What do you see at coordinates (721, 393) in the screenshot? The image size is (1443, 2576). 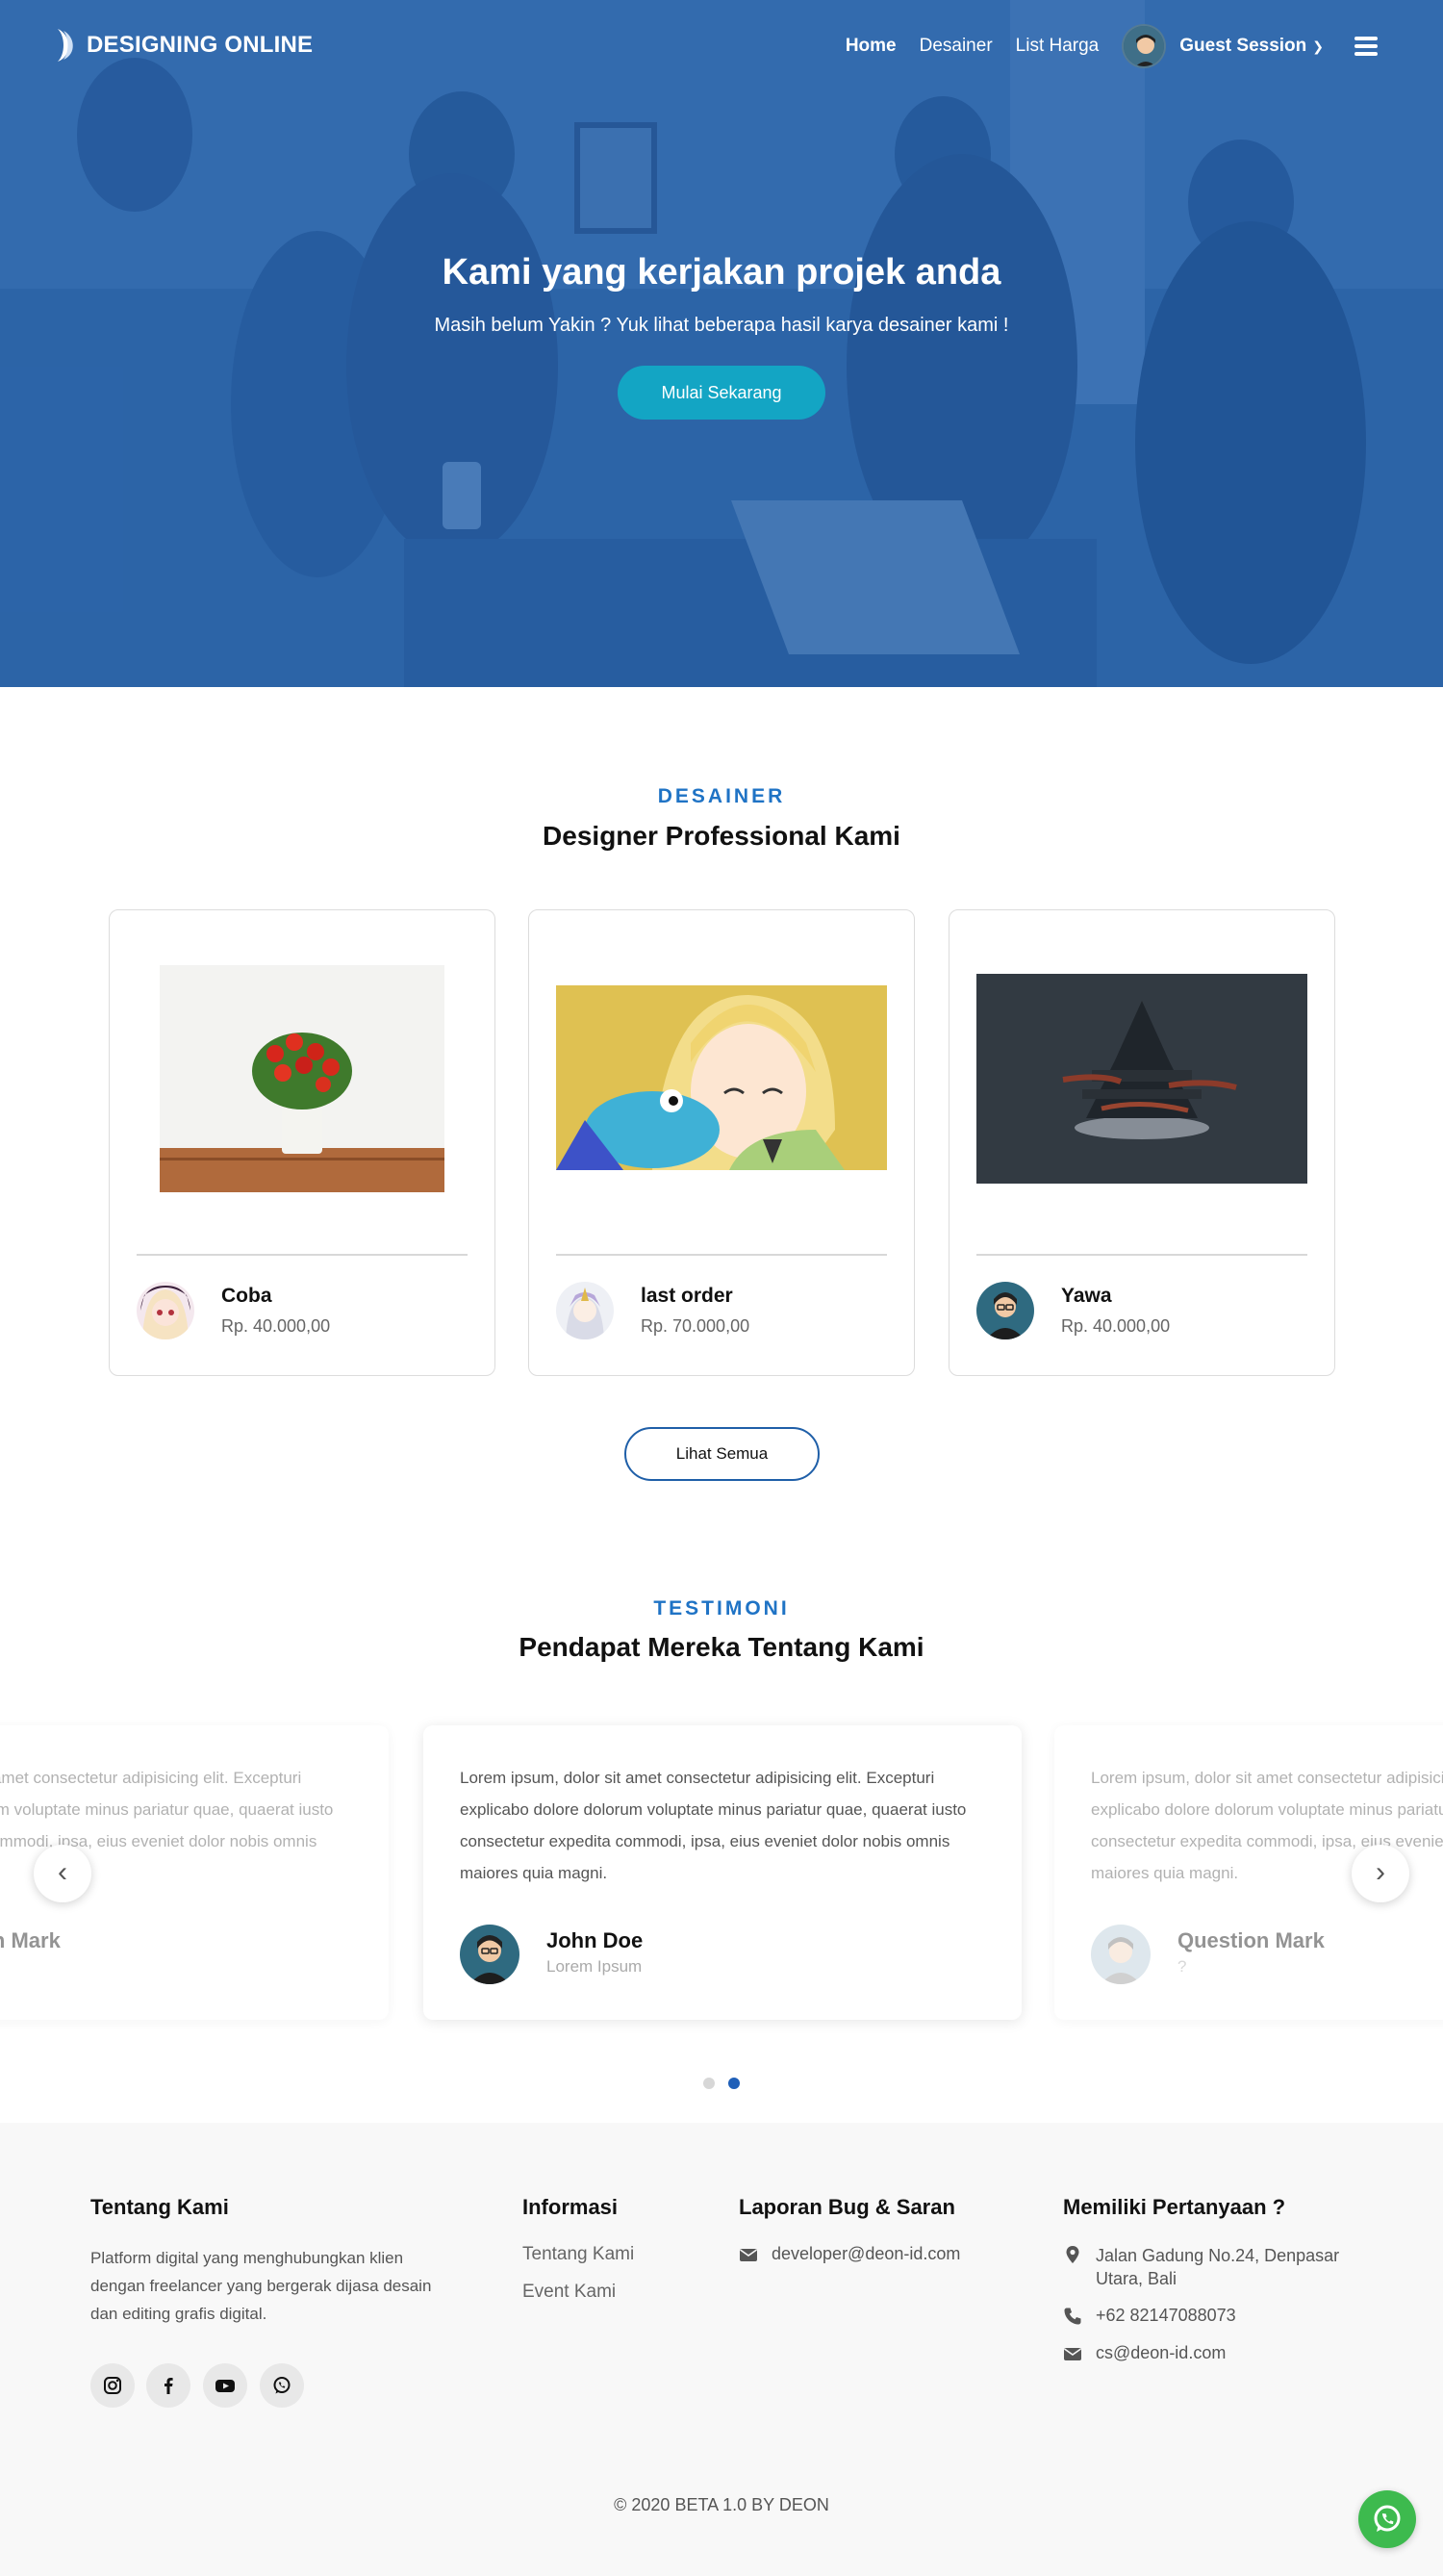 I see `start-now-button: Mulai Sekarang` at bounding box center [721, 393].